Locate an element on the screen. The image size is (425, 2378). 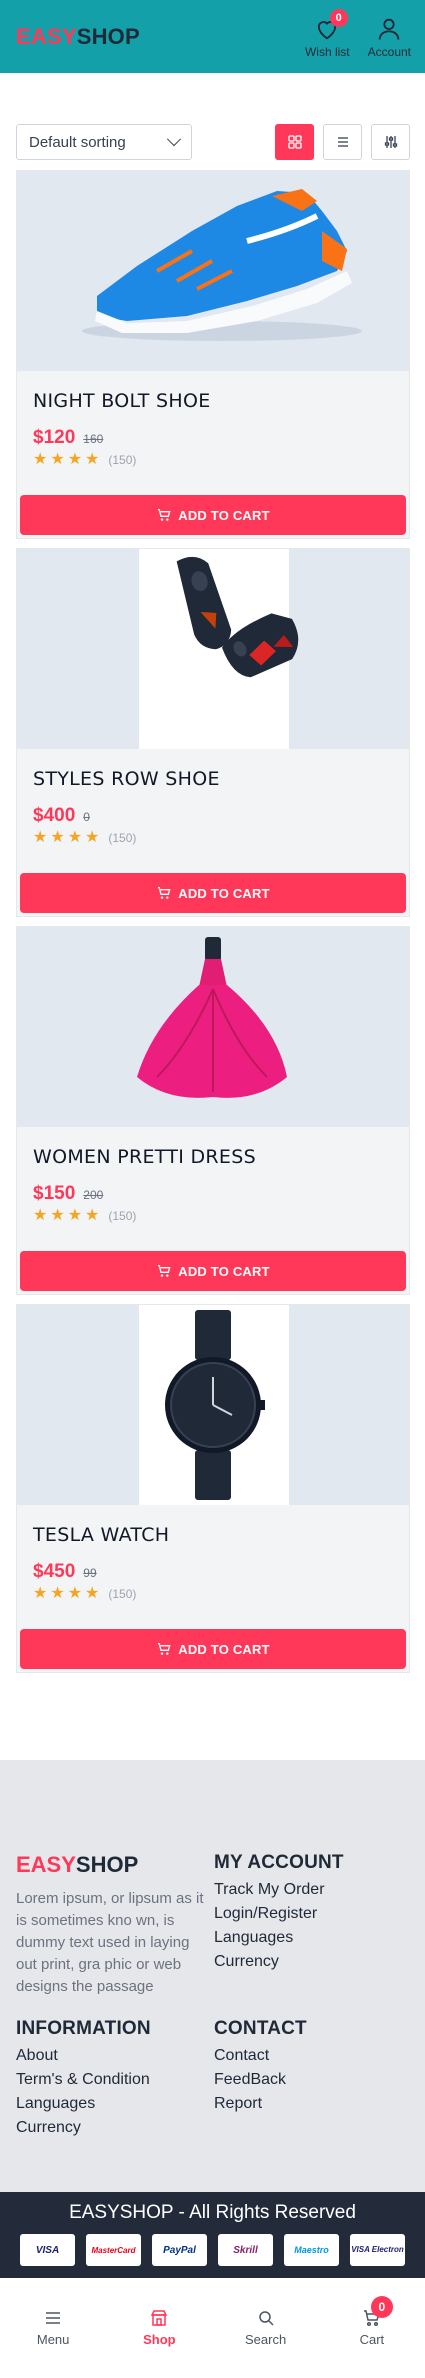
account-button: Account is located at coordinates (389, 37).